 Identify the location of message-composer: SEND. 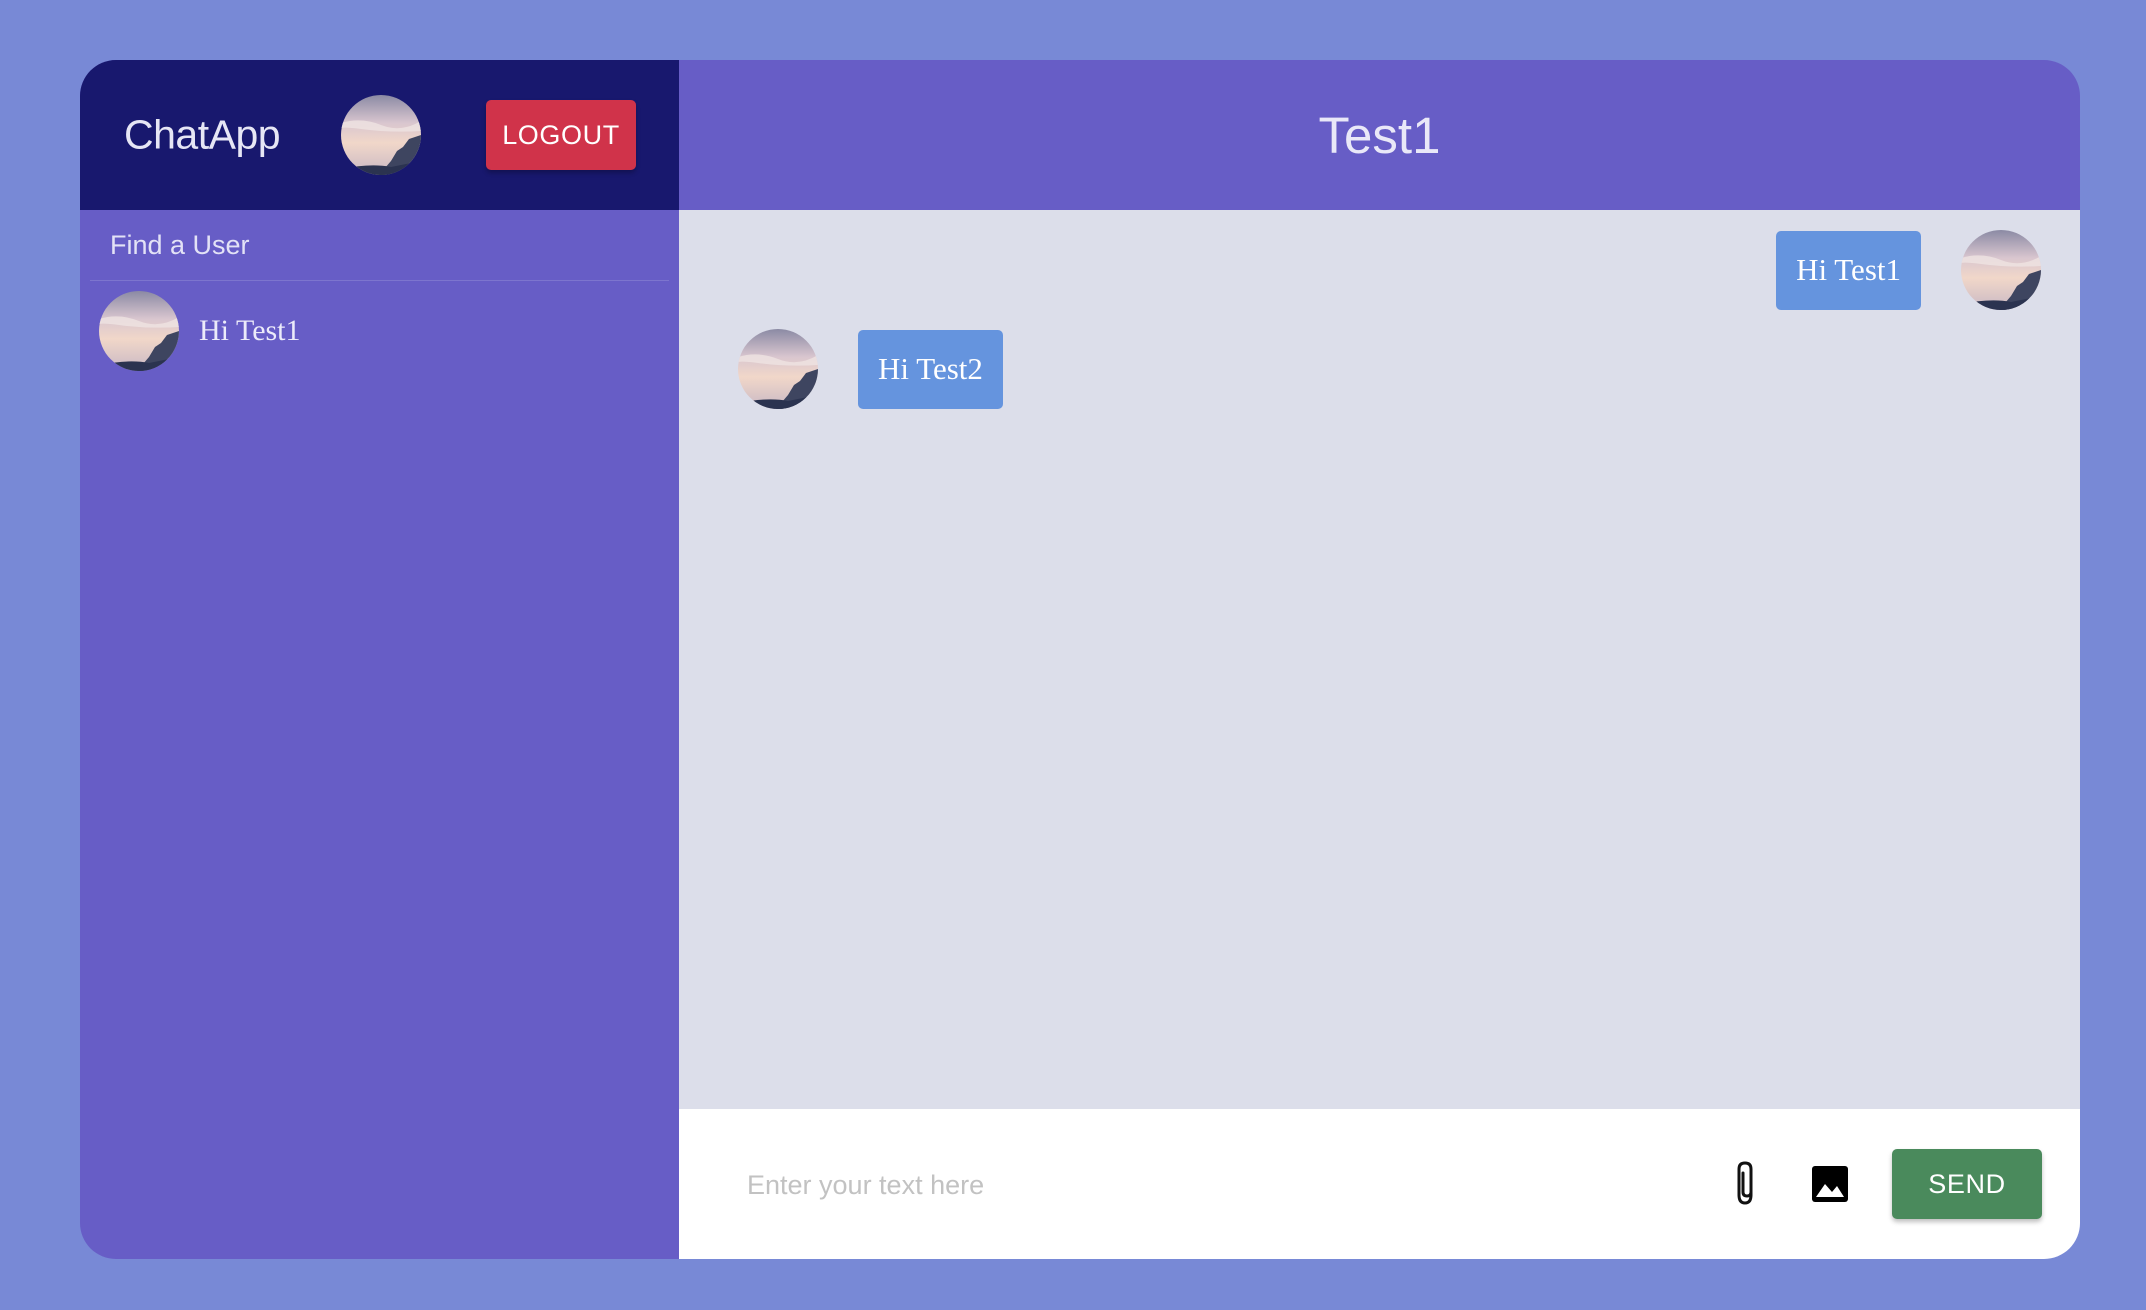
(1379, 1184).